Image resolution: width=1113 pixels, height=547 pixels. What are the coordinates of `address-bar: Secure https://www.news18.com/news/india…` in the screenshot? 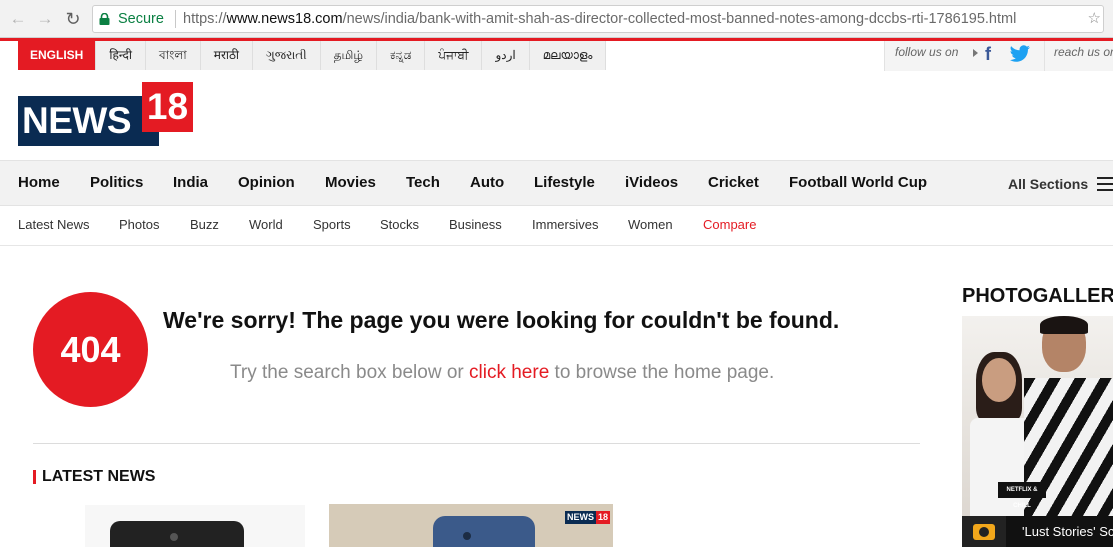 It's located at (598, 19).